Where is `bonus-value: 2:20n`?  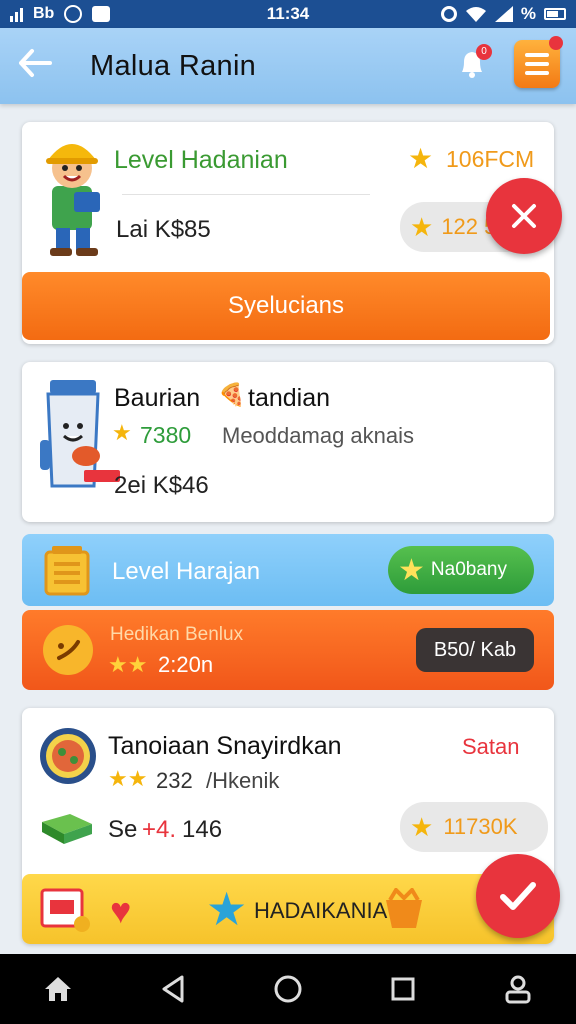 bonus-value: 2:20n is located at coordinates (186, 664).